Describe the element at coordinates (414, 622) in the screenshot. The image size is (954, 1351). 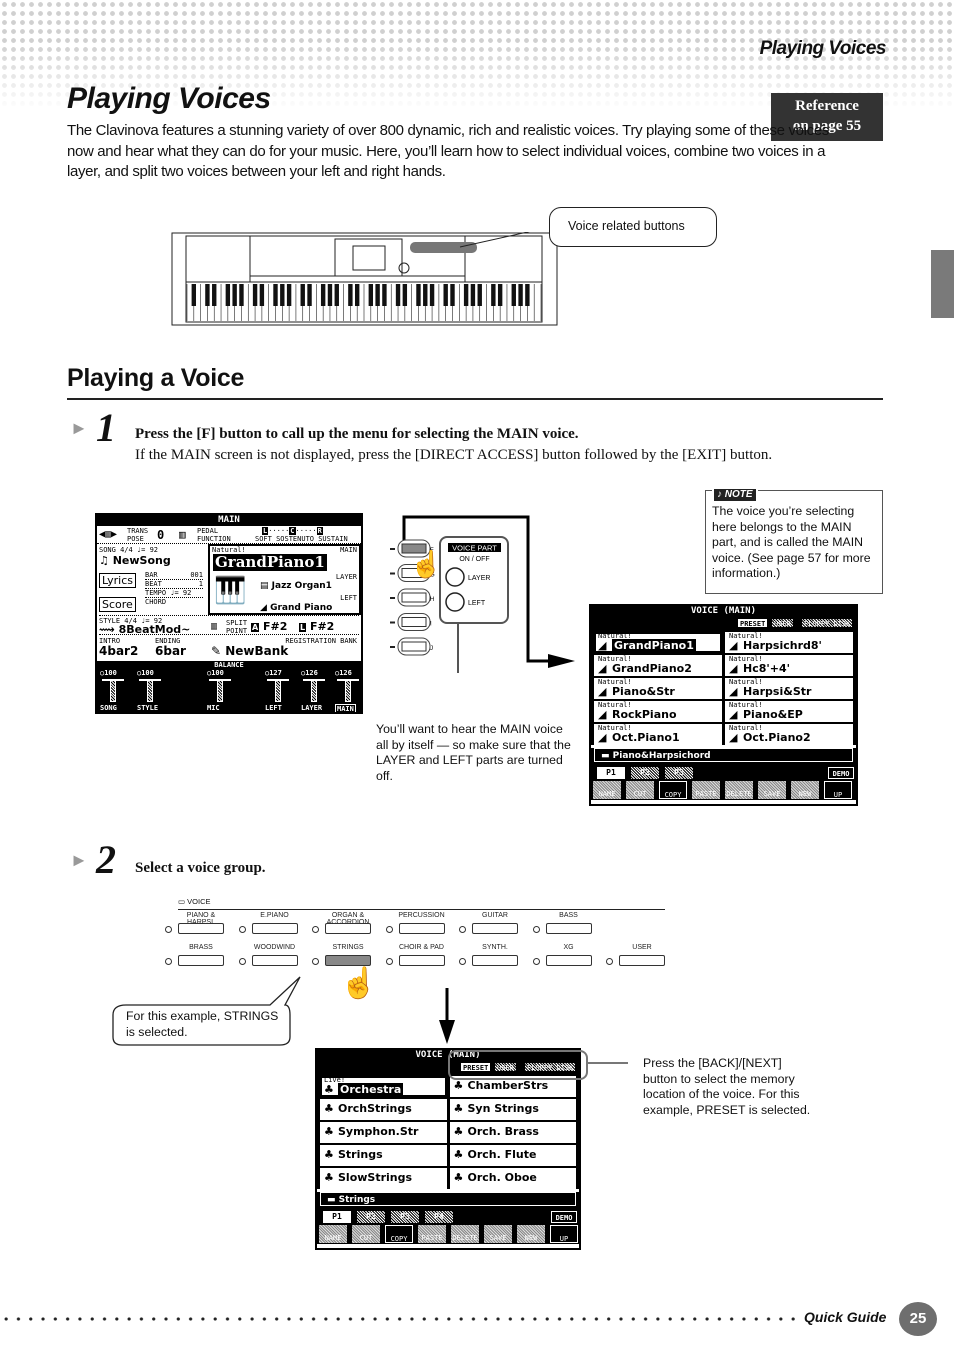
I see `button-i` at that location.